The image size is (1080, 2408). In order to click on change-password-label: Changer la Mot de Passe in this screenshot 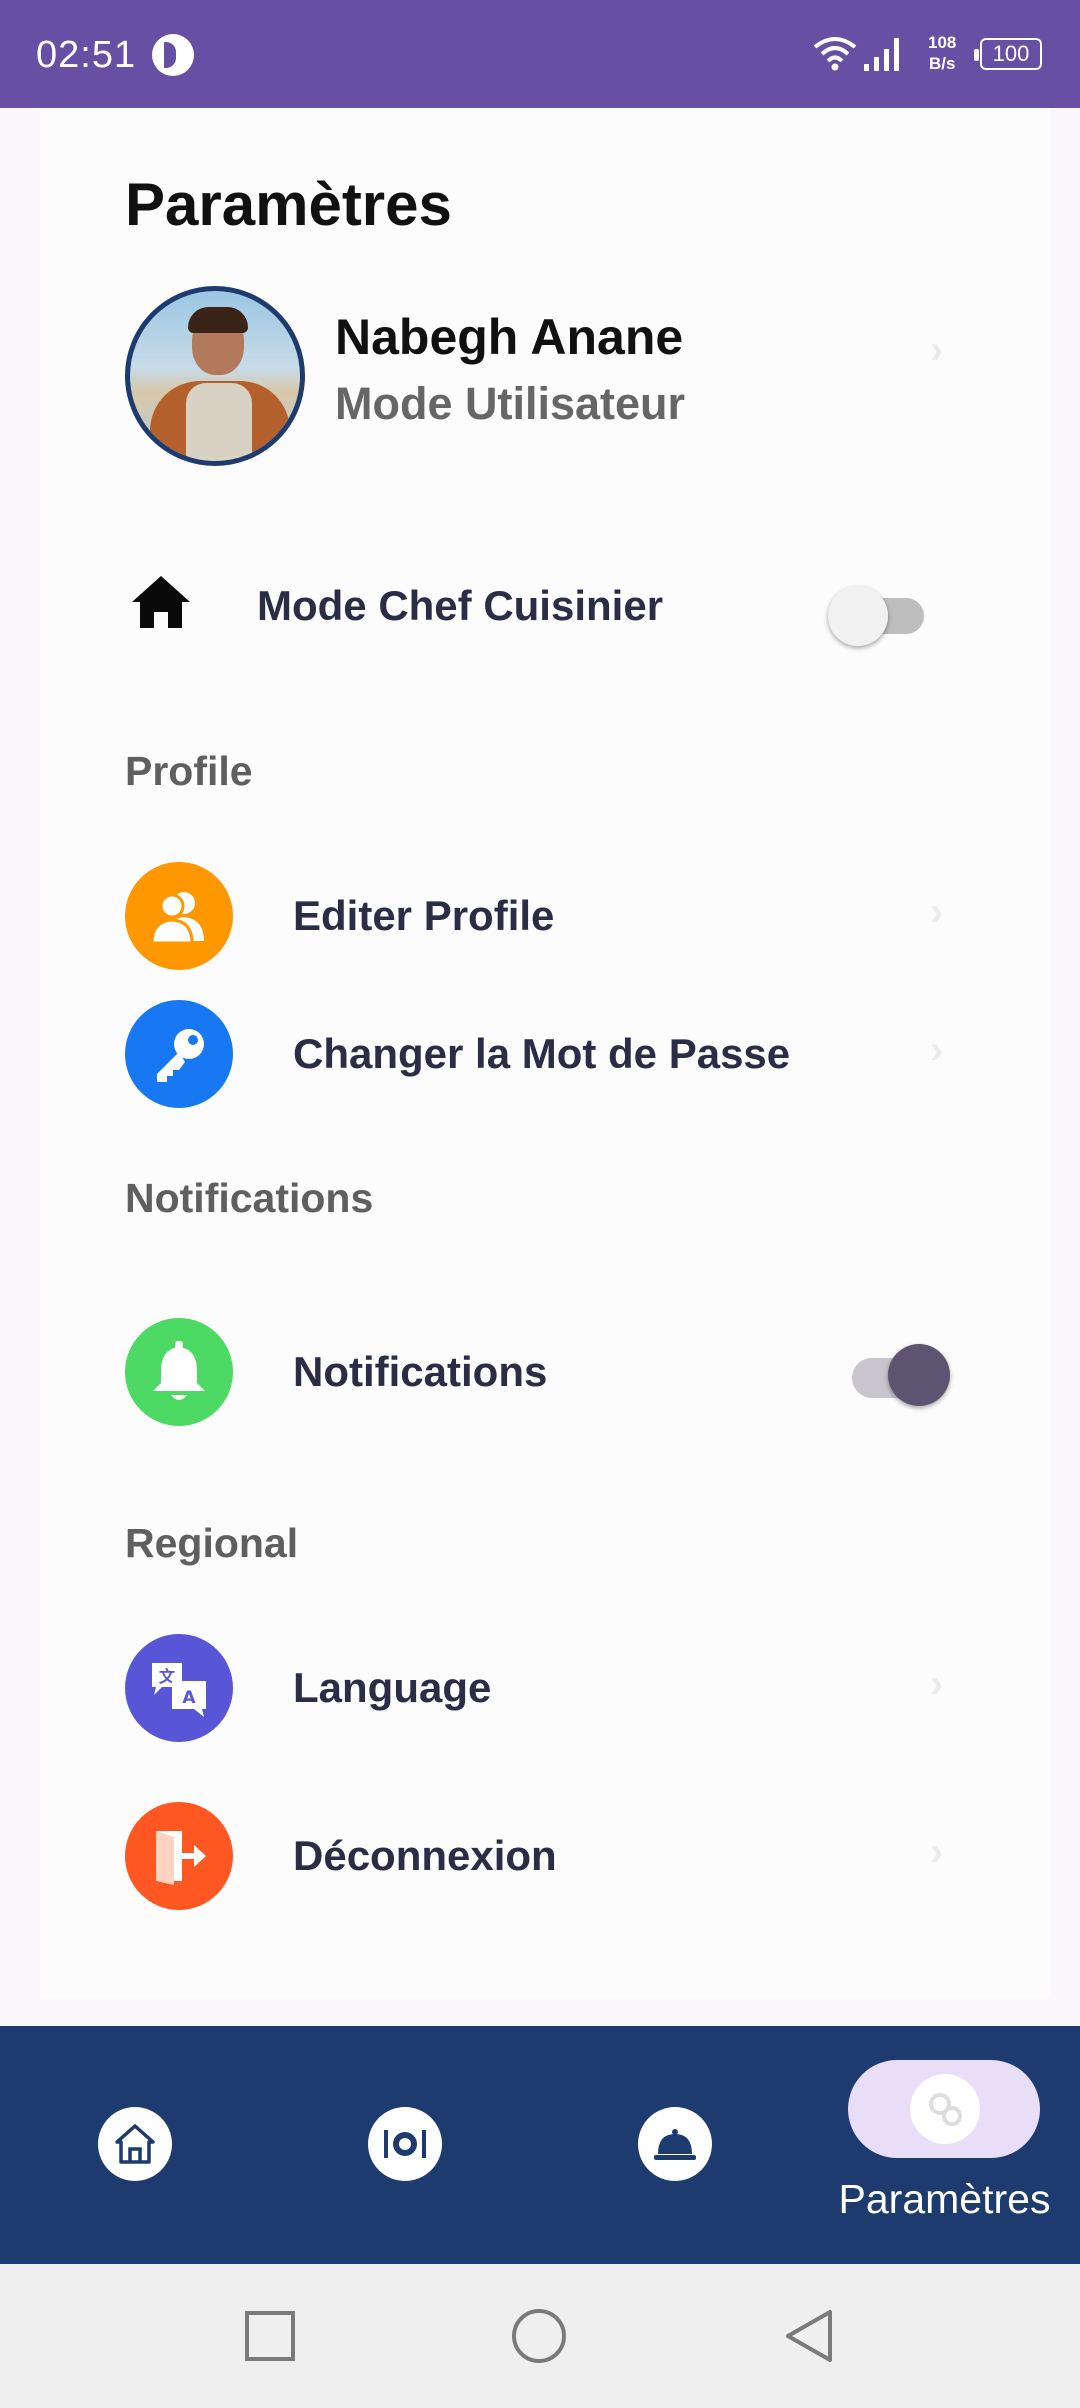, I will do `click(541, 1054)`.